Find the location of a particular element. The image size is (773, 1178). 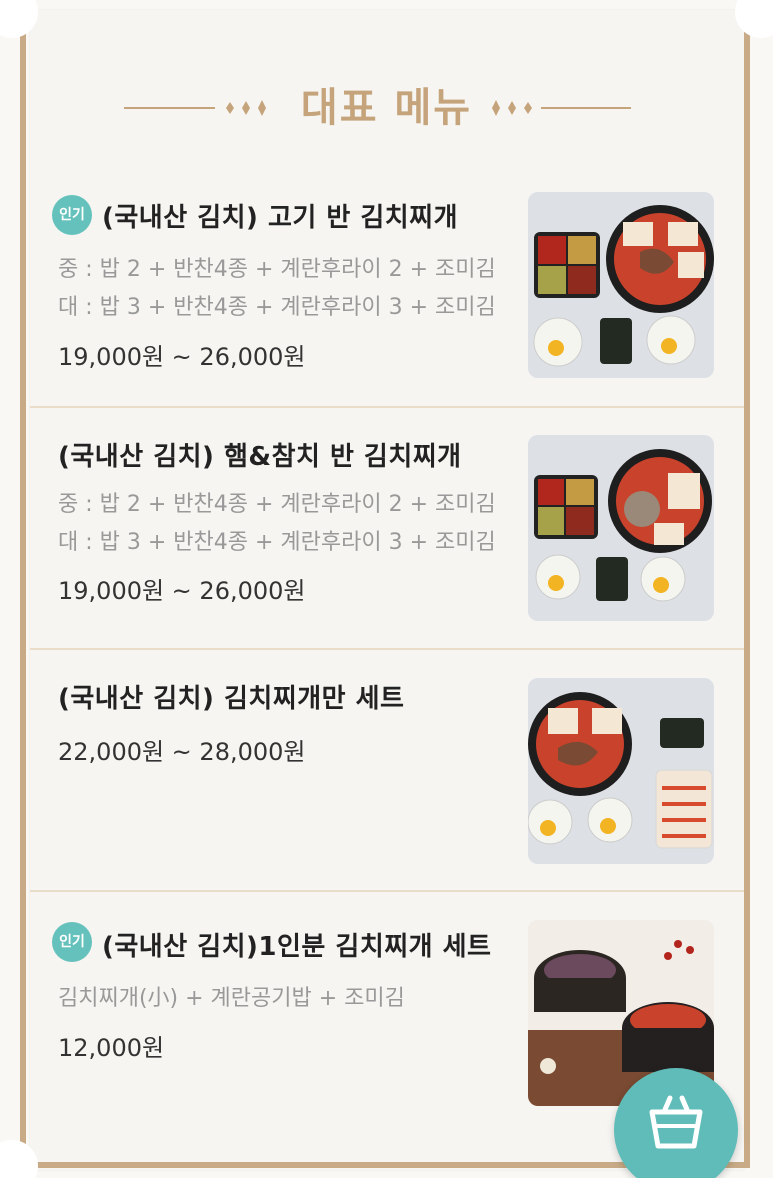

menu-item-name: (국내산 김치) 고기 반 김치찌개 is located at coordinates (280, 218).